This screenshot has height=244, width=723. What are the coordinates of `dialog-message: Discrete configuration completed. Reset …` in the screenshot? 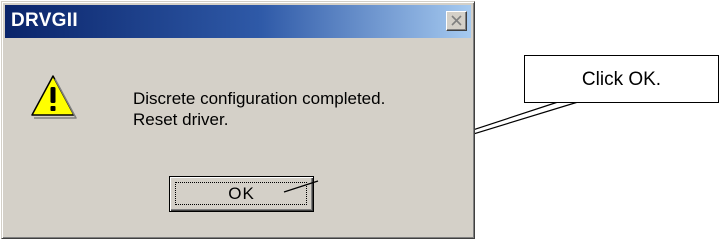 It's located at (259, 109).